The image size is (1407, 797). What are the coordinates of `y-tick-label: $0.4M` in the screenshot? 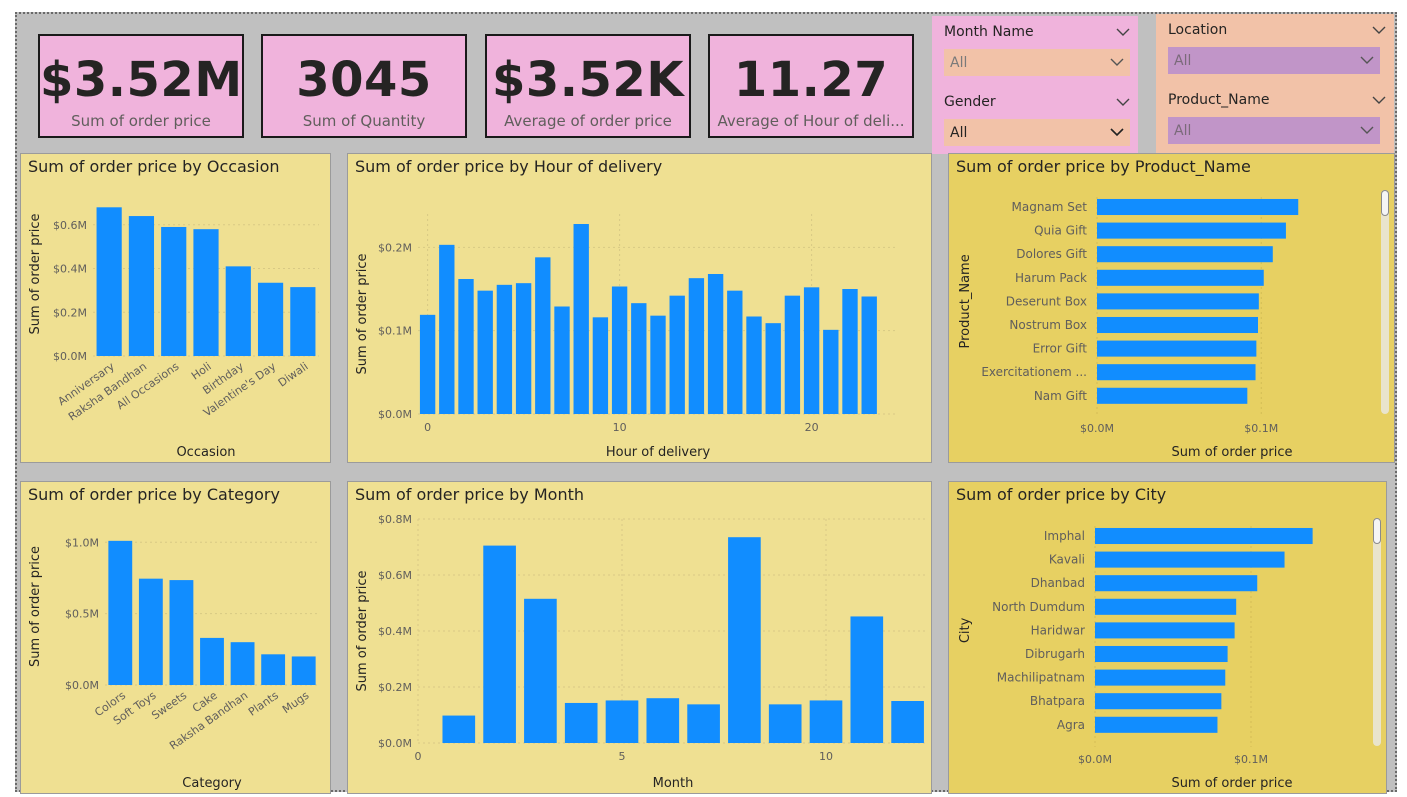 It's located at (395, 631).